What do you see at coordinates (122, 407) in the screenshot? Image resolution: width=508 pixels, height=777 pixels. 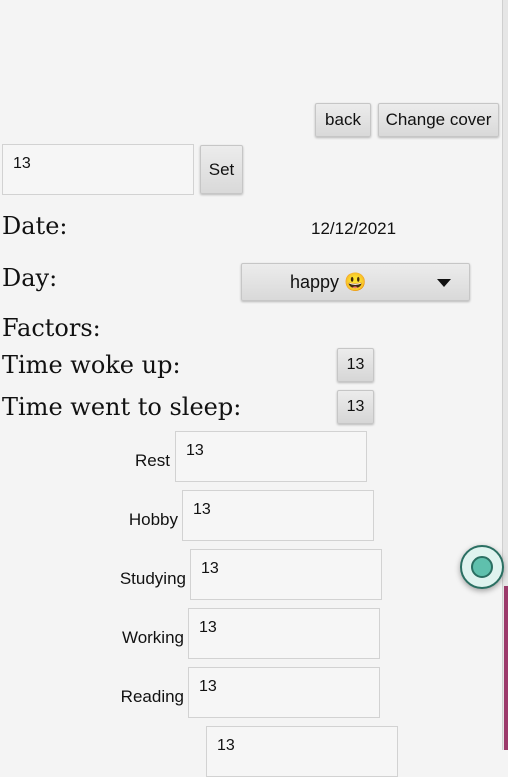 I see `time-went-to-sleep-label: Time went to sleep:` at bounding box center [122, 407].